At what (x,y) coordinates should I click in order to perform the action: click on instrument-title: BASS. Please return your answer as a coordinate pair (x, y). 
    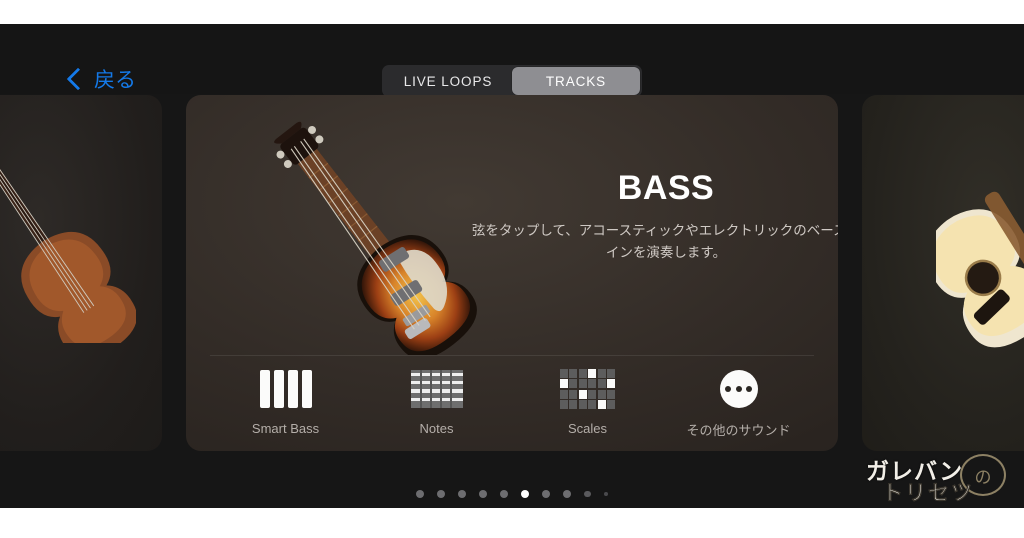
    Looking at the image, I should click on (666, 188).